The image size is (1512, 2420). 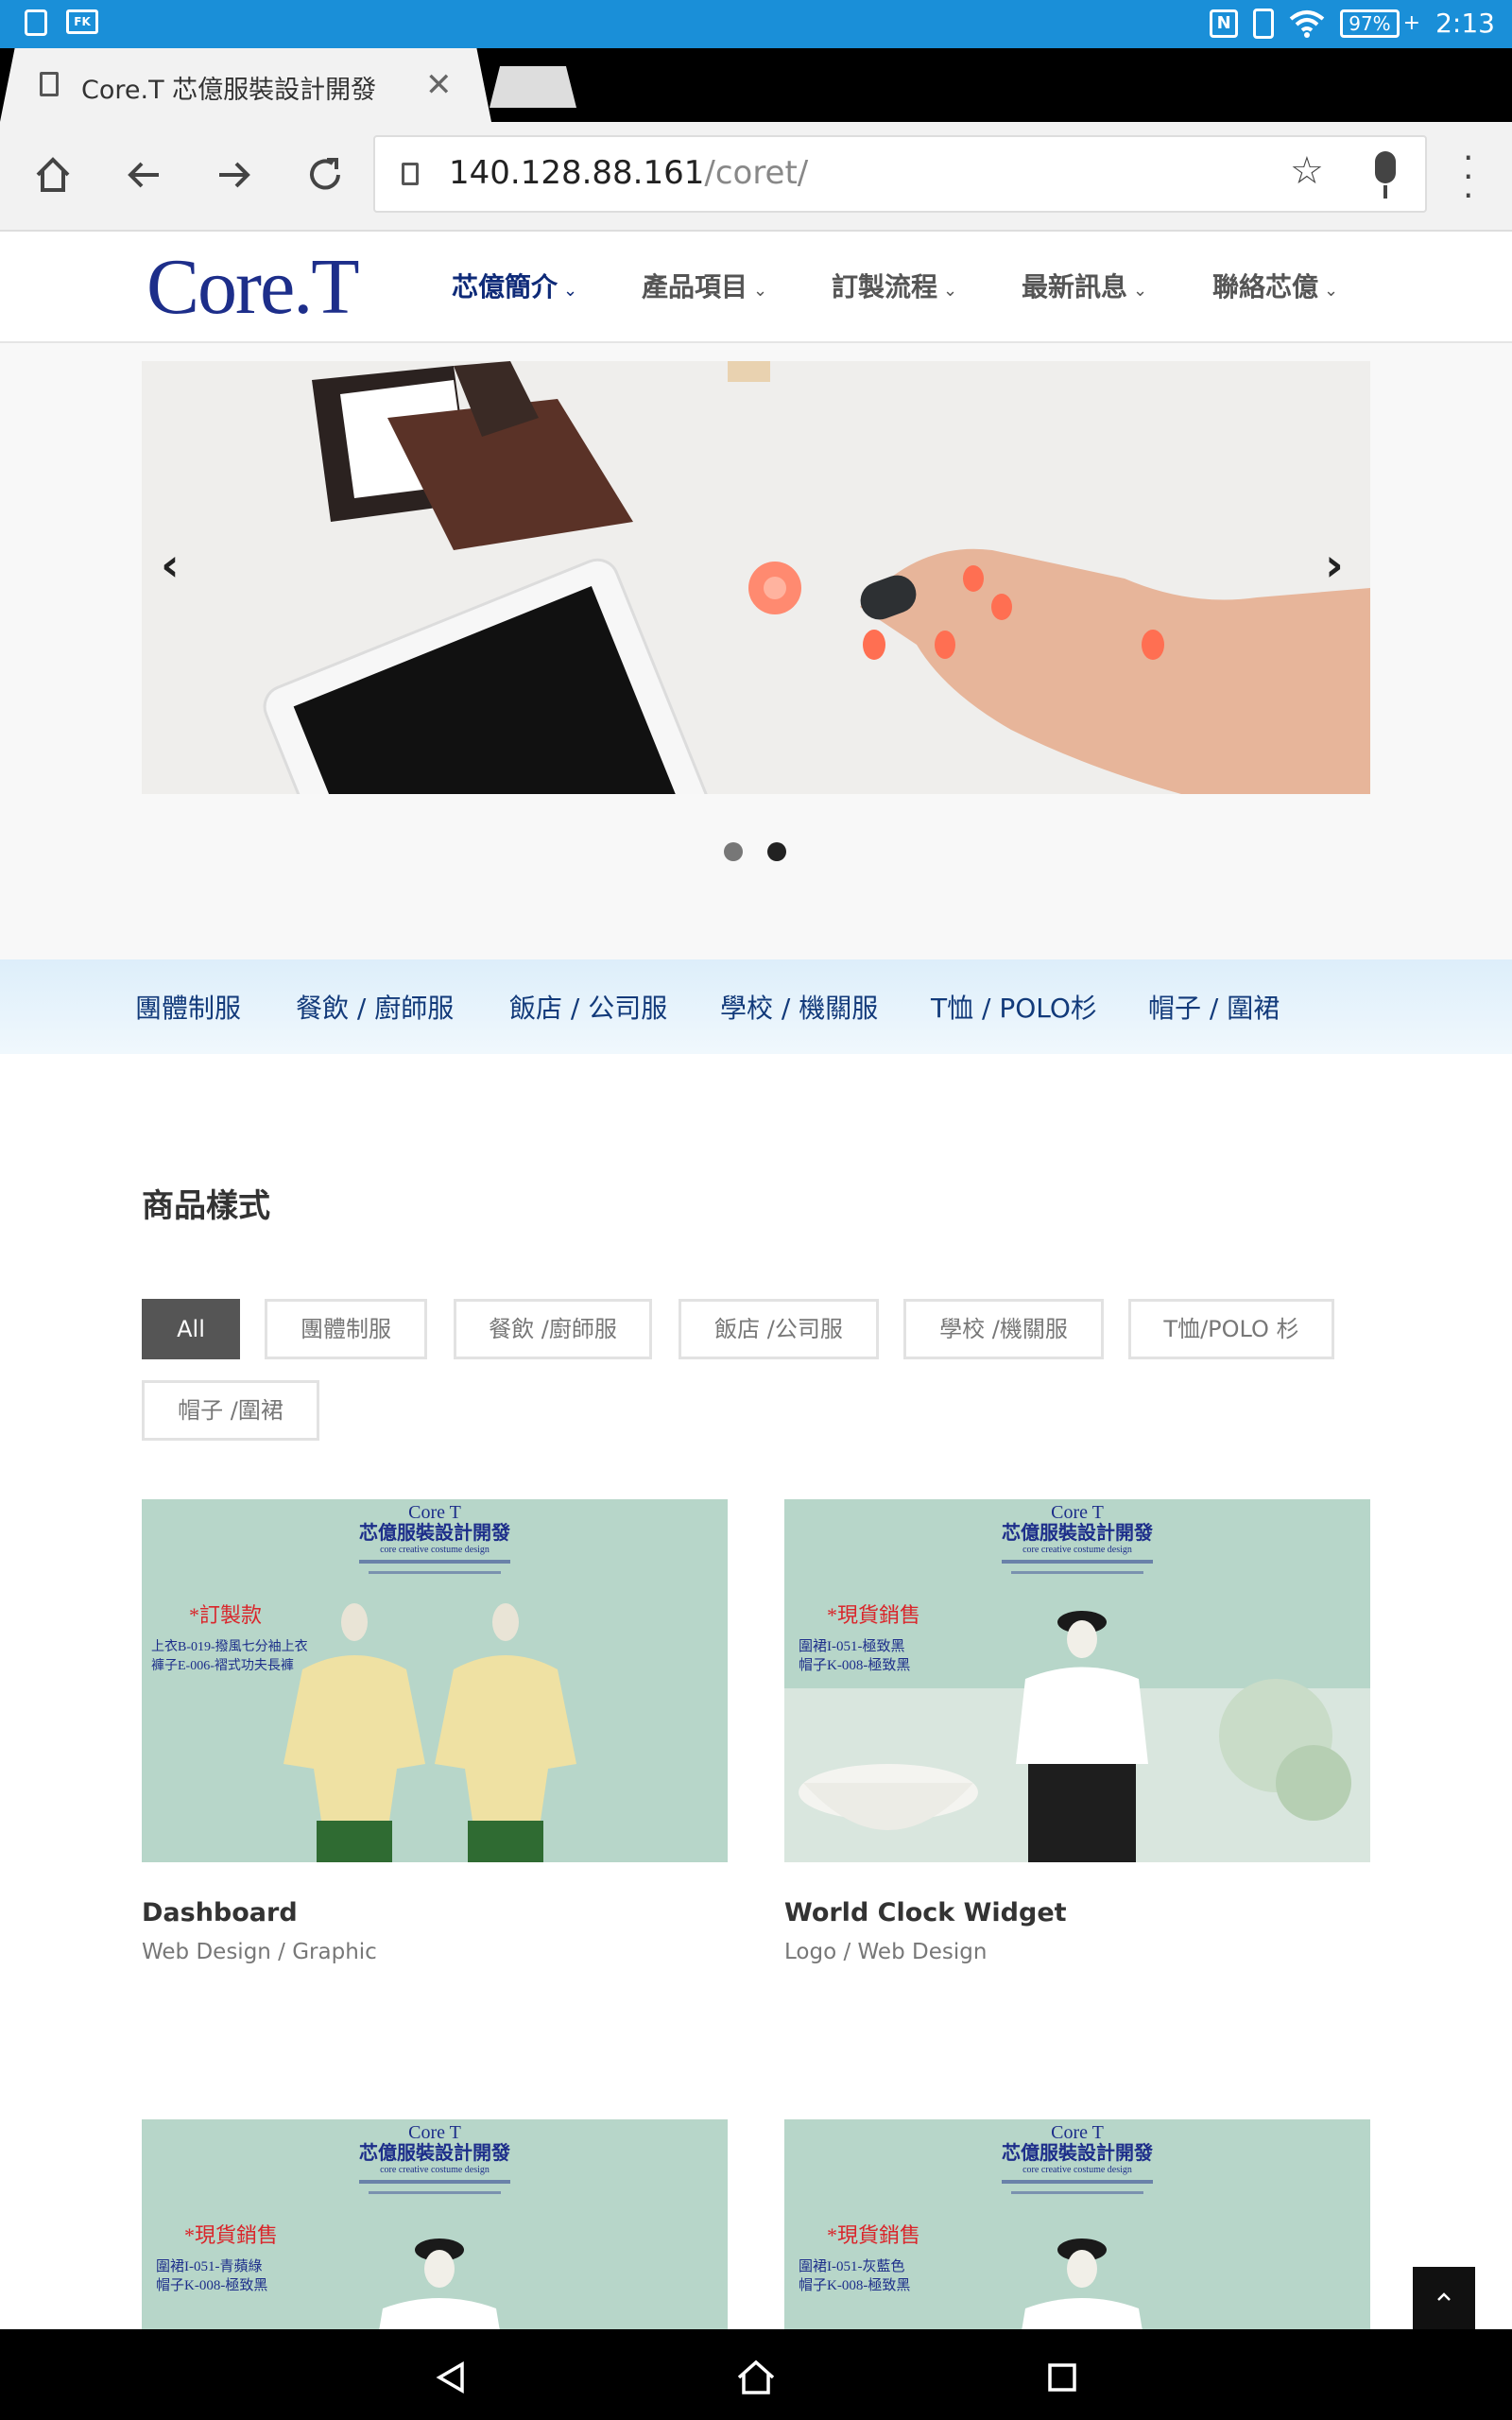 I want to click on url-host: 140.128.88.161, so click(x=577, y=173).